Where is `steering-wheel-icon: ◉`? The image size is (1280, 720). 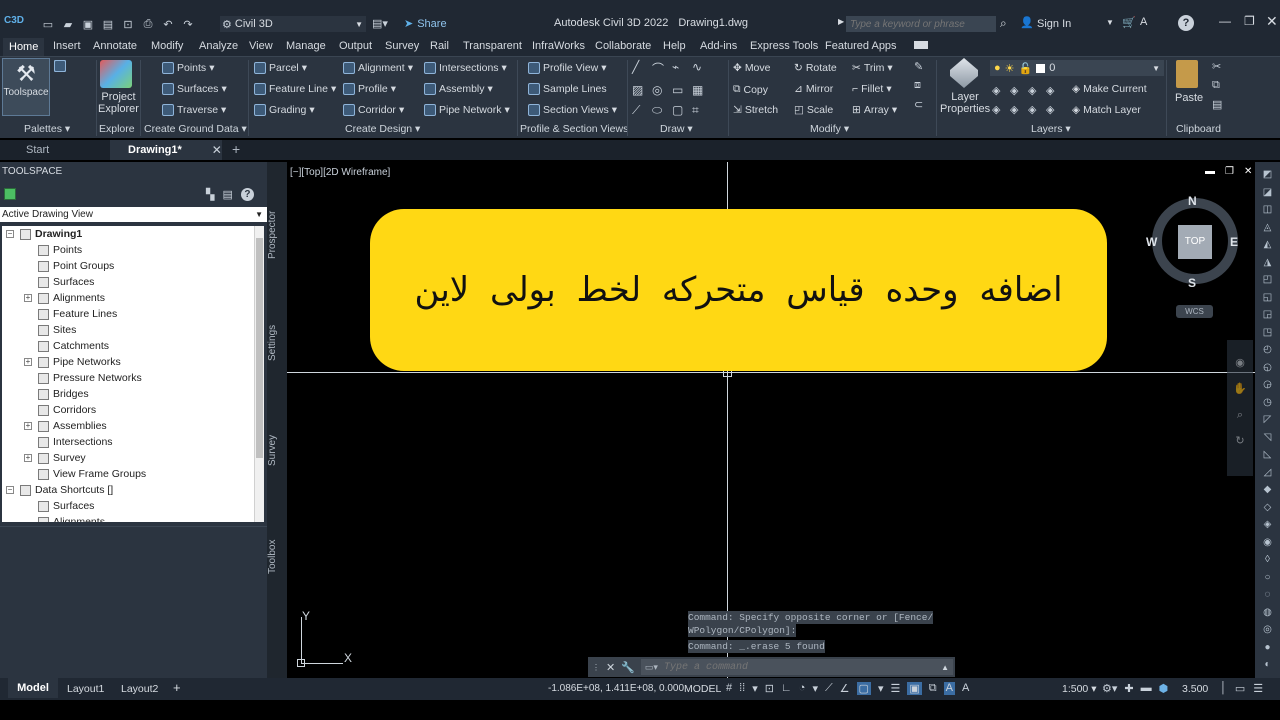
steering-wheel-icon: ◉ is located at coordinates (1240, 363).